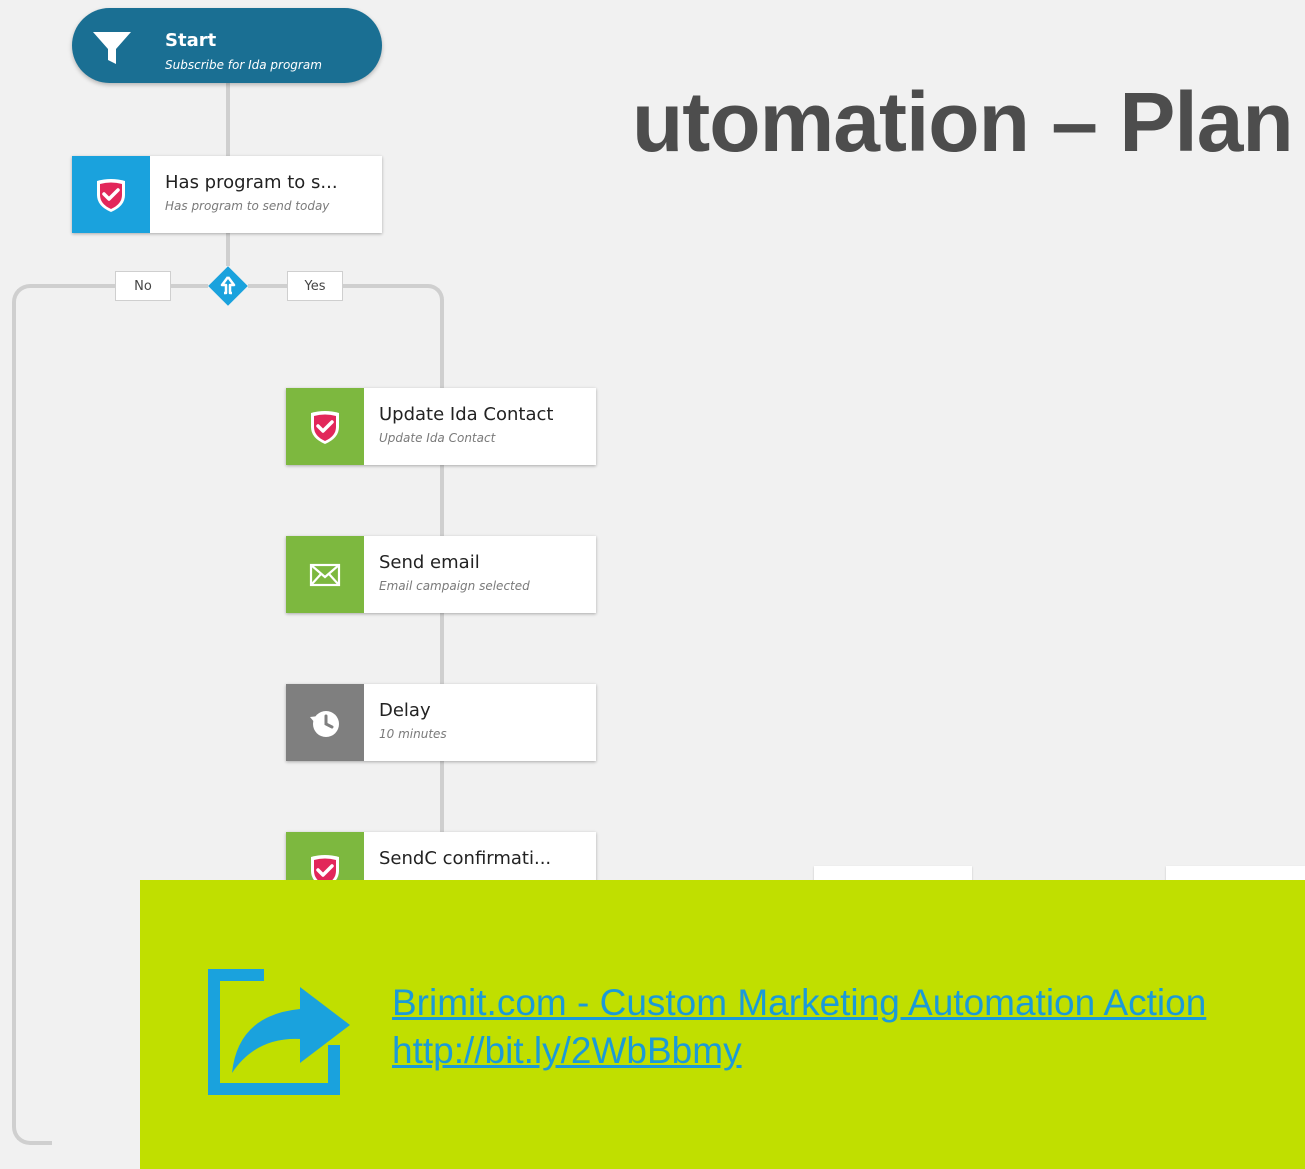 This screenshot has height=1169, width=1305. I want to click on step-subtitle: Email campaign selected, so click(454, 586).